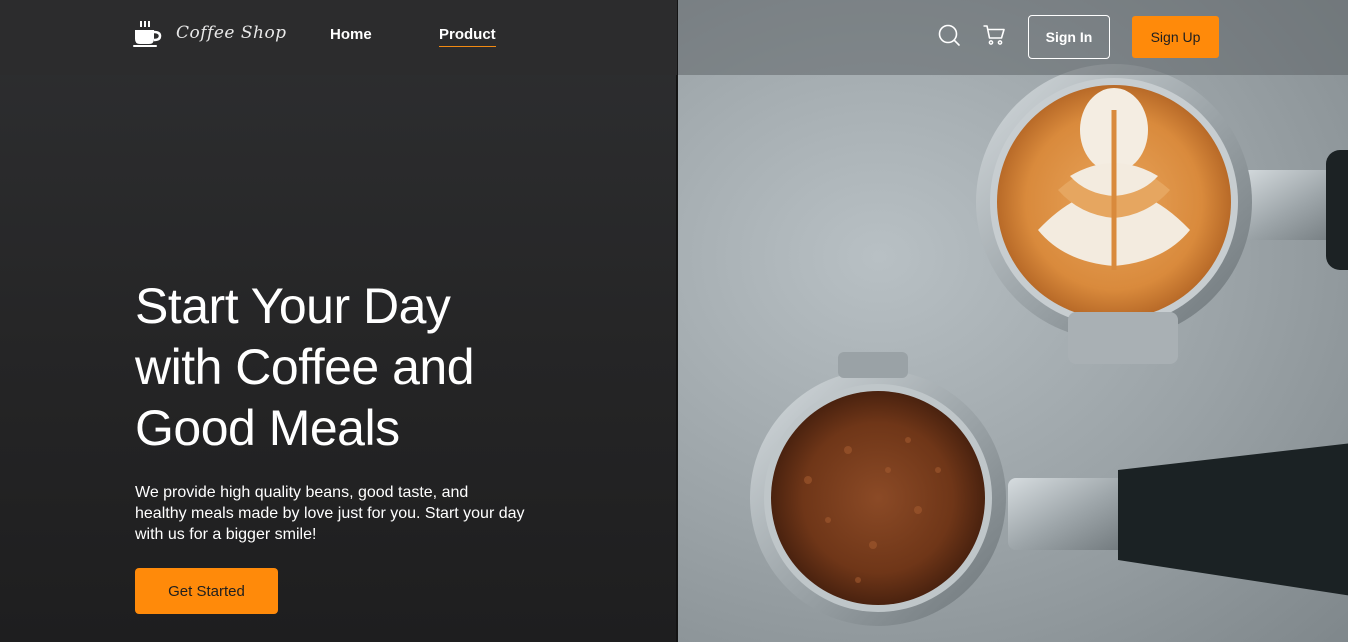  What do you see at coordinates (226, 534) in the screenshot?
I see `hero-description-line: with us for a bigger smile!` at bounding box center [226, 534].